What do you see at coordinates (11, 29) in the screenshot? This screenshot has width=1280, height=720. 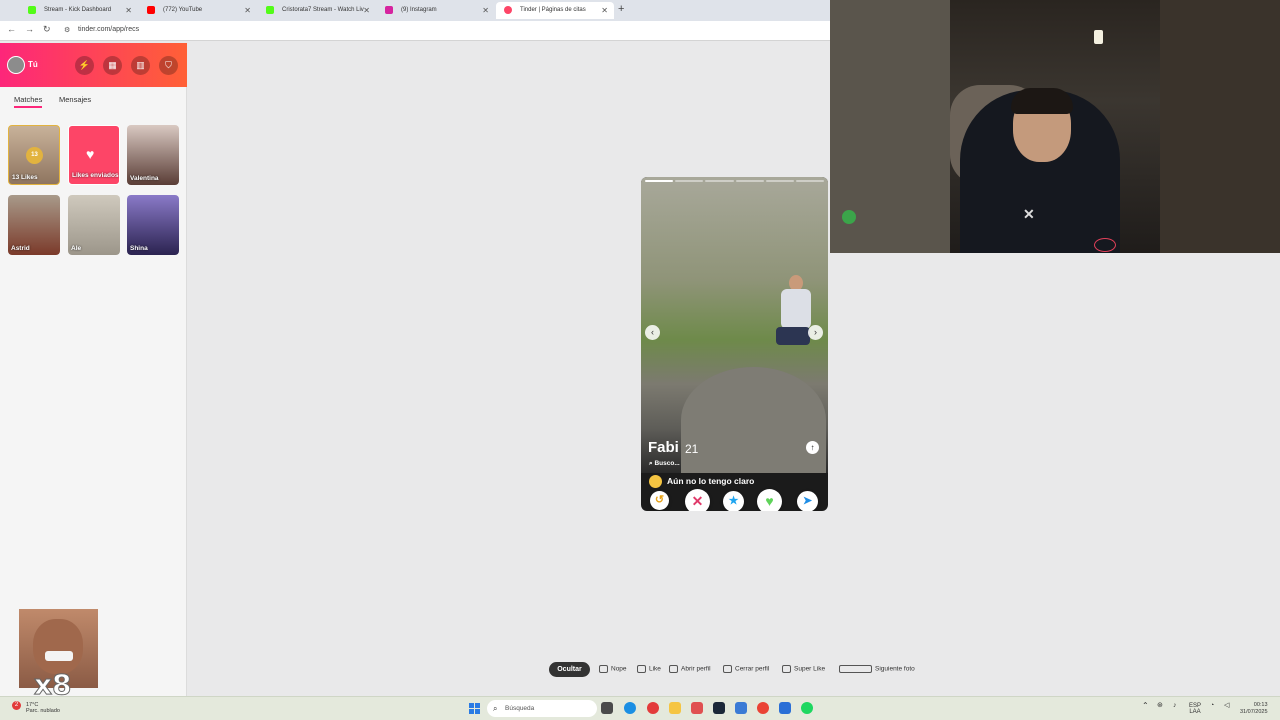 I see `back-icon: ←` at bounding box center [11, 29].